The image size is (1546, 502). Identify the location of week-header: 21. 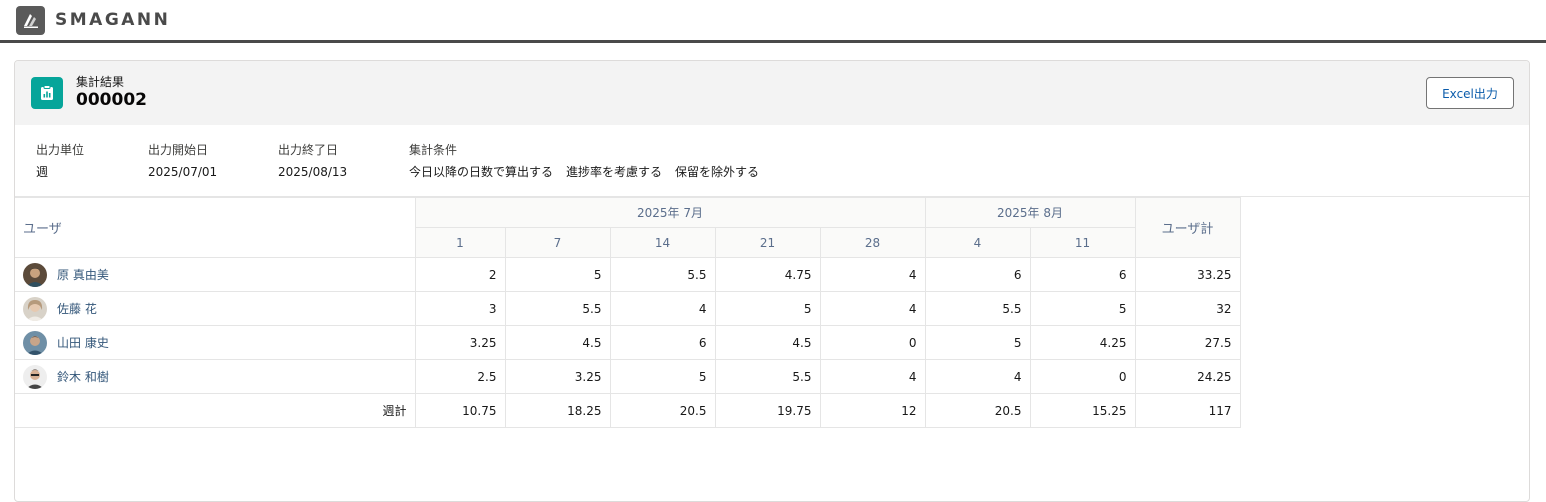
(767, 242).